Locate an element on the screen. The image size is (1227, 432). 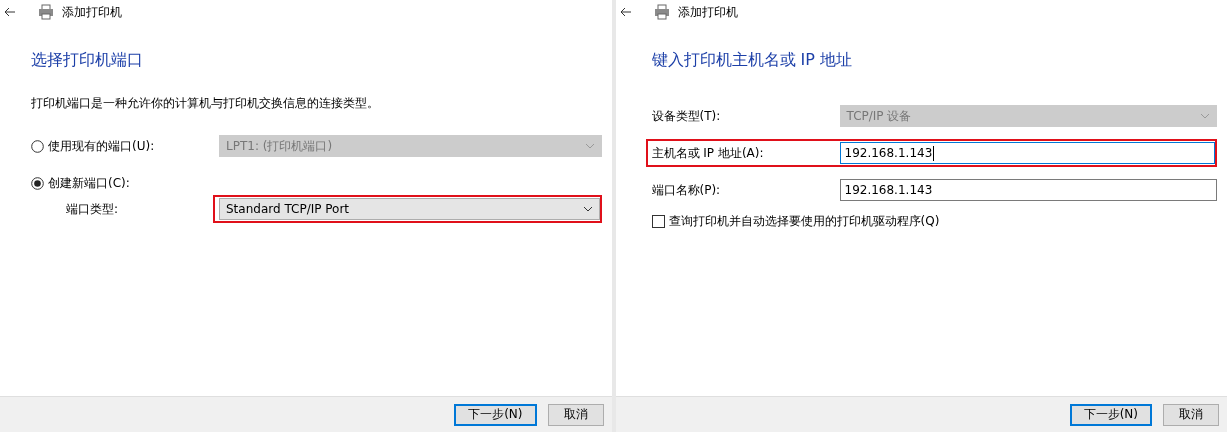
text-cursor is located at coordinates (934, 153).